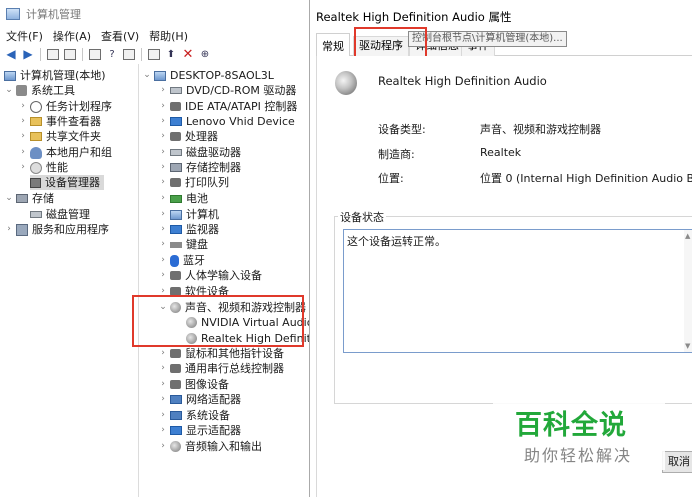 Image resolution: width=692 pixels, height=497 pixels. I want to click on tree-item-event-viewer: › 事件查看器, so click(59, 121).